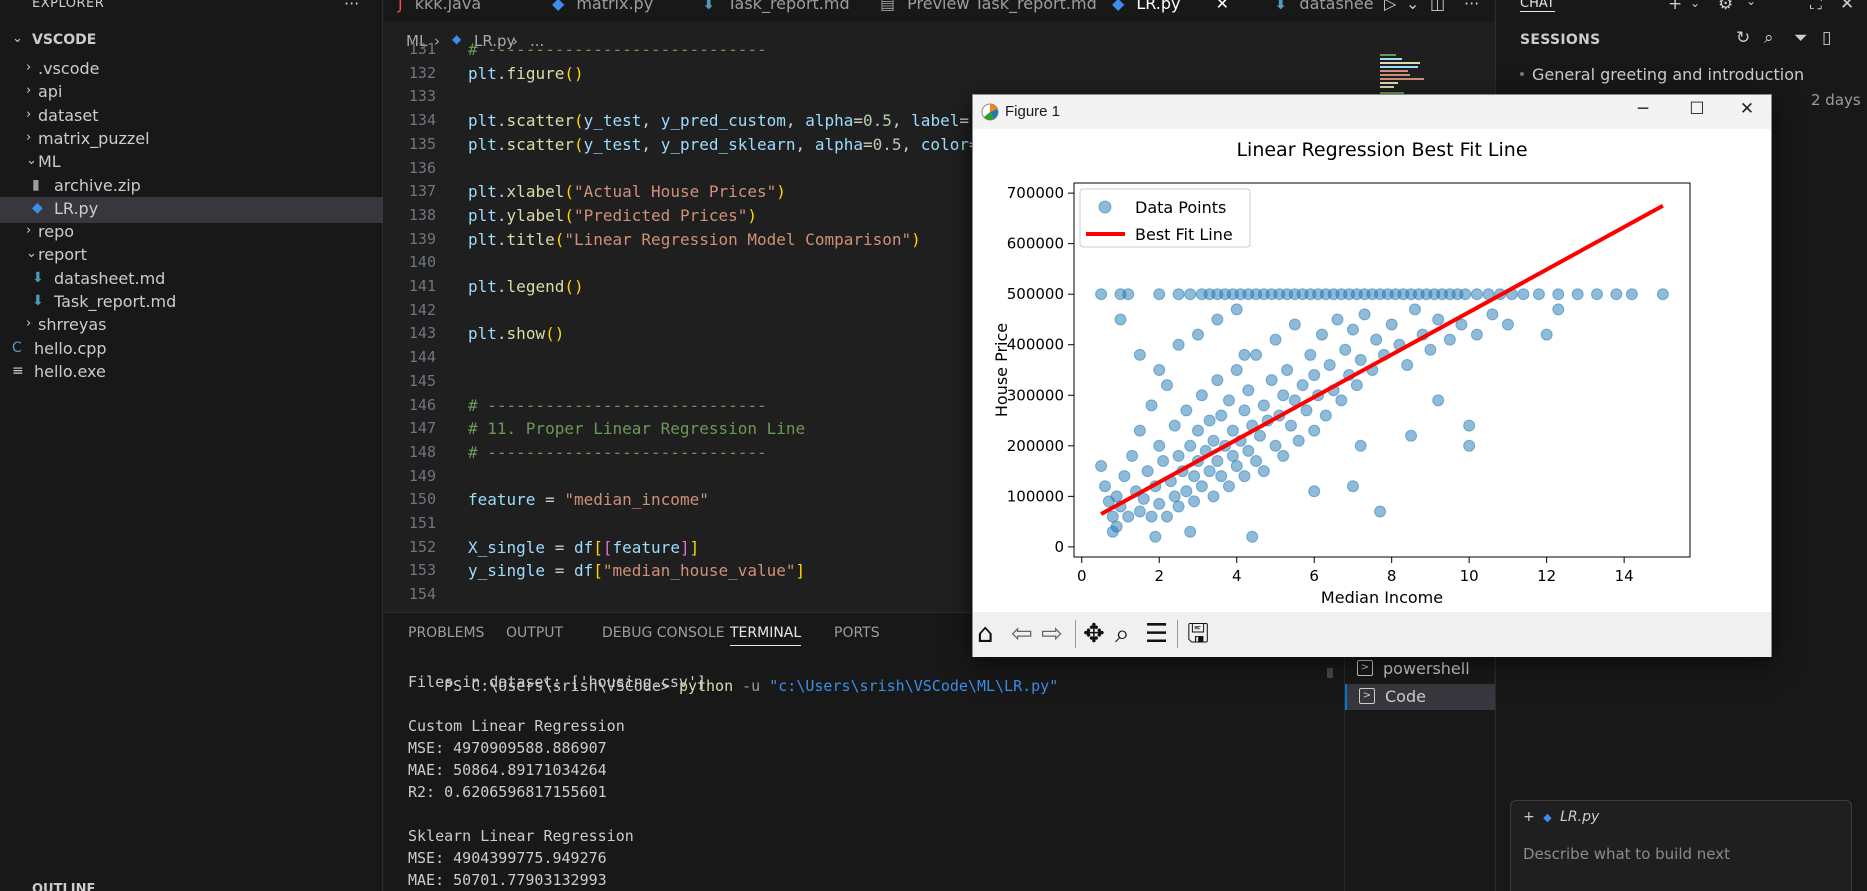 The width and height of the screenshot is (1867, 891). What do you see at coordinates (1330, 673) in the screenshot?
I see `terminal-scrollbar` at bounding box center [1330, 673].